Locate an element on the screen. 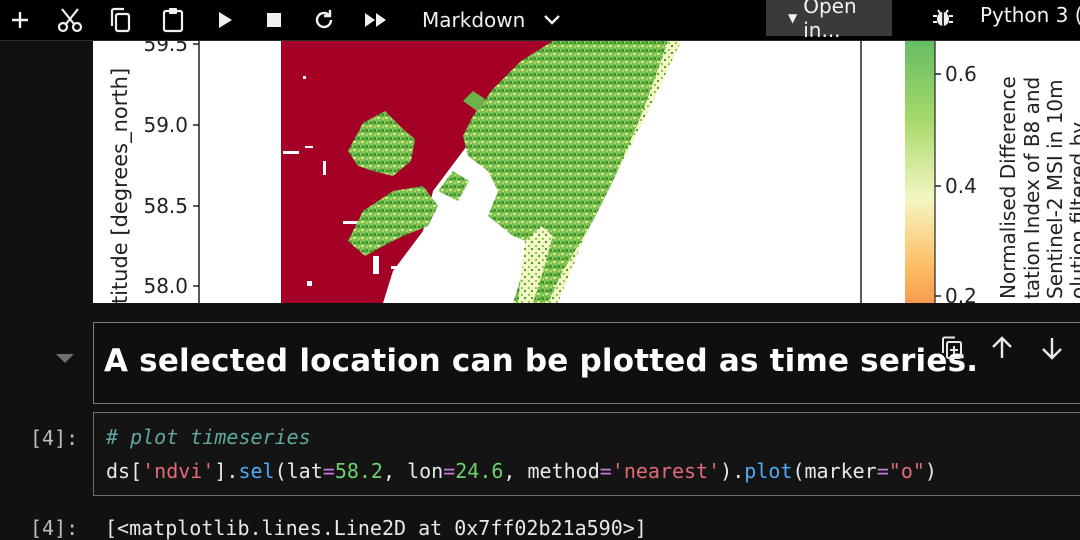 The image size is (1080, 540). duplicate-icon is located at coordinates (952, 347).